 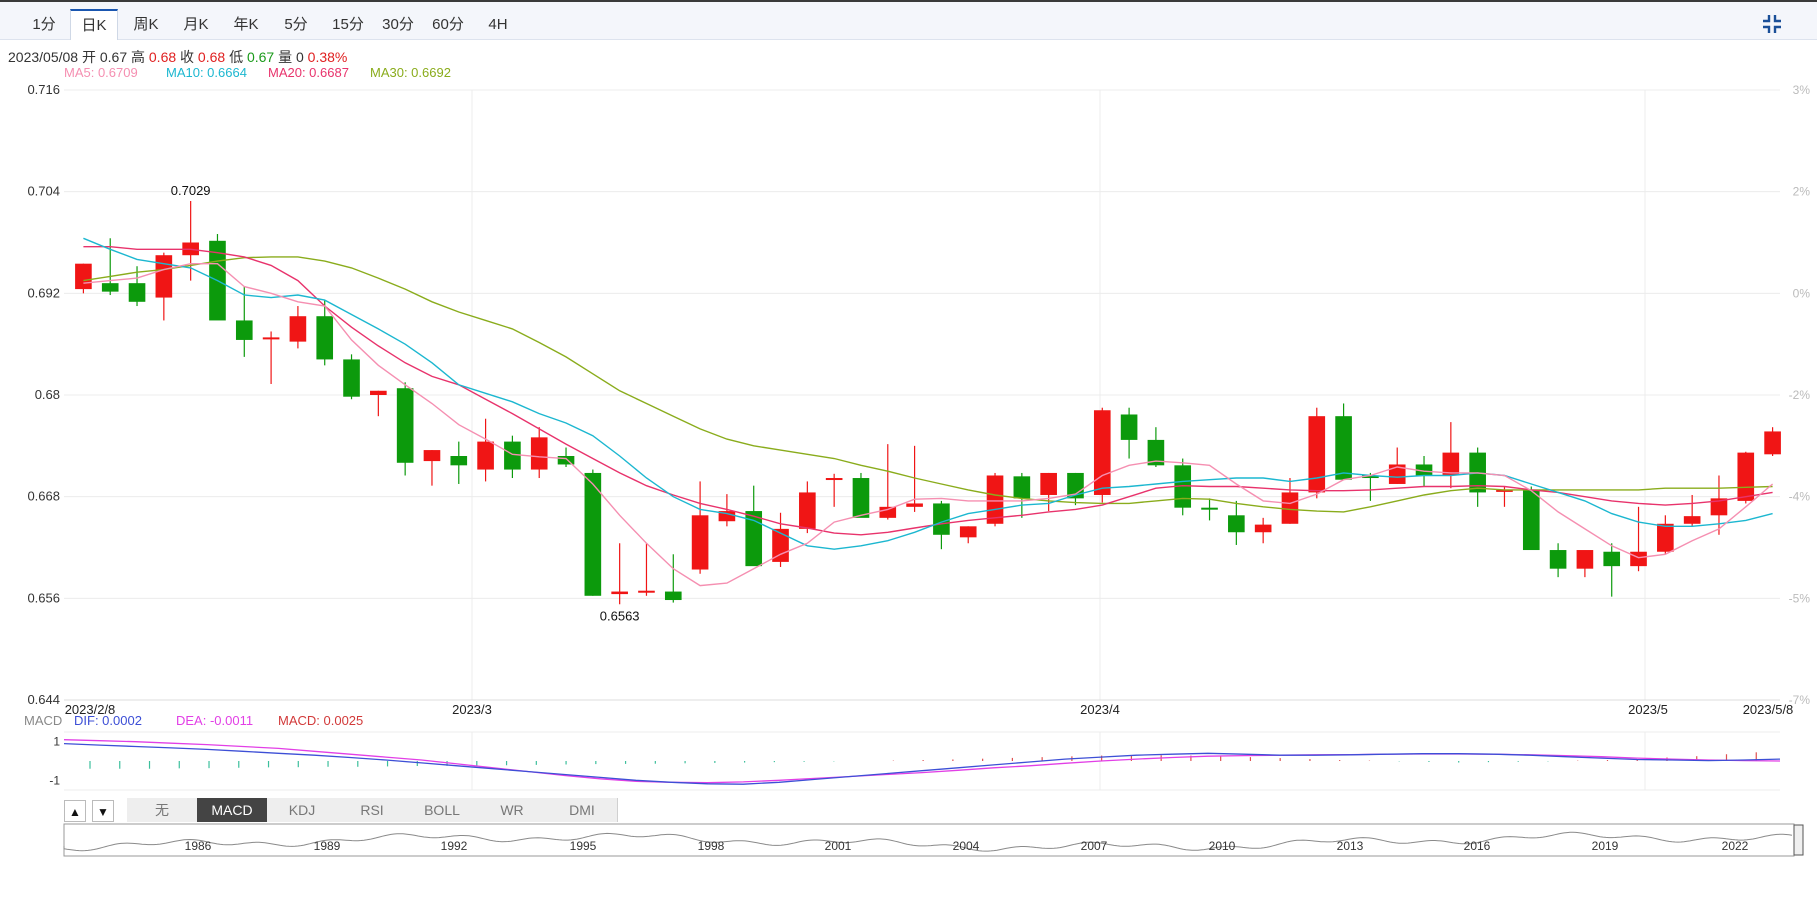 What do you see at coordinates (43, 191) in the screenshot?
I see `y-tick-label: 0.704` at bounding box center [43, 191].